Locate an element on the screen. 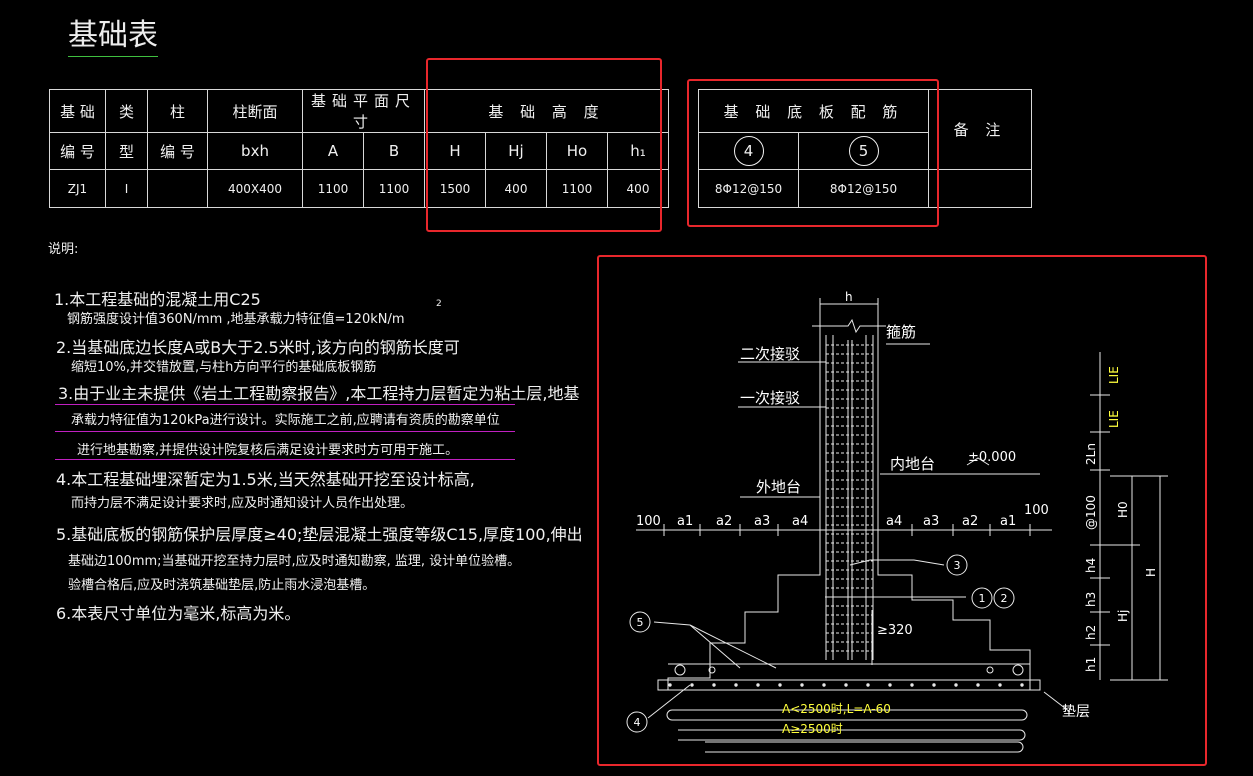 The width and height of the screenshot is (1253, 776). callout-1-label: 1 is located at coordinates (982, 598).